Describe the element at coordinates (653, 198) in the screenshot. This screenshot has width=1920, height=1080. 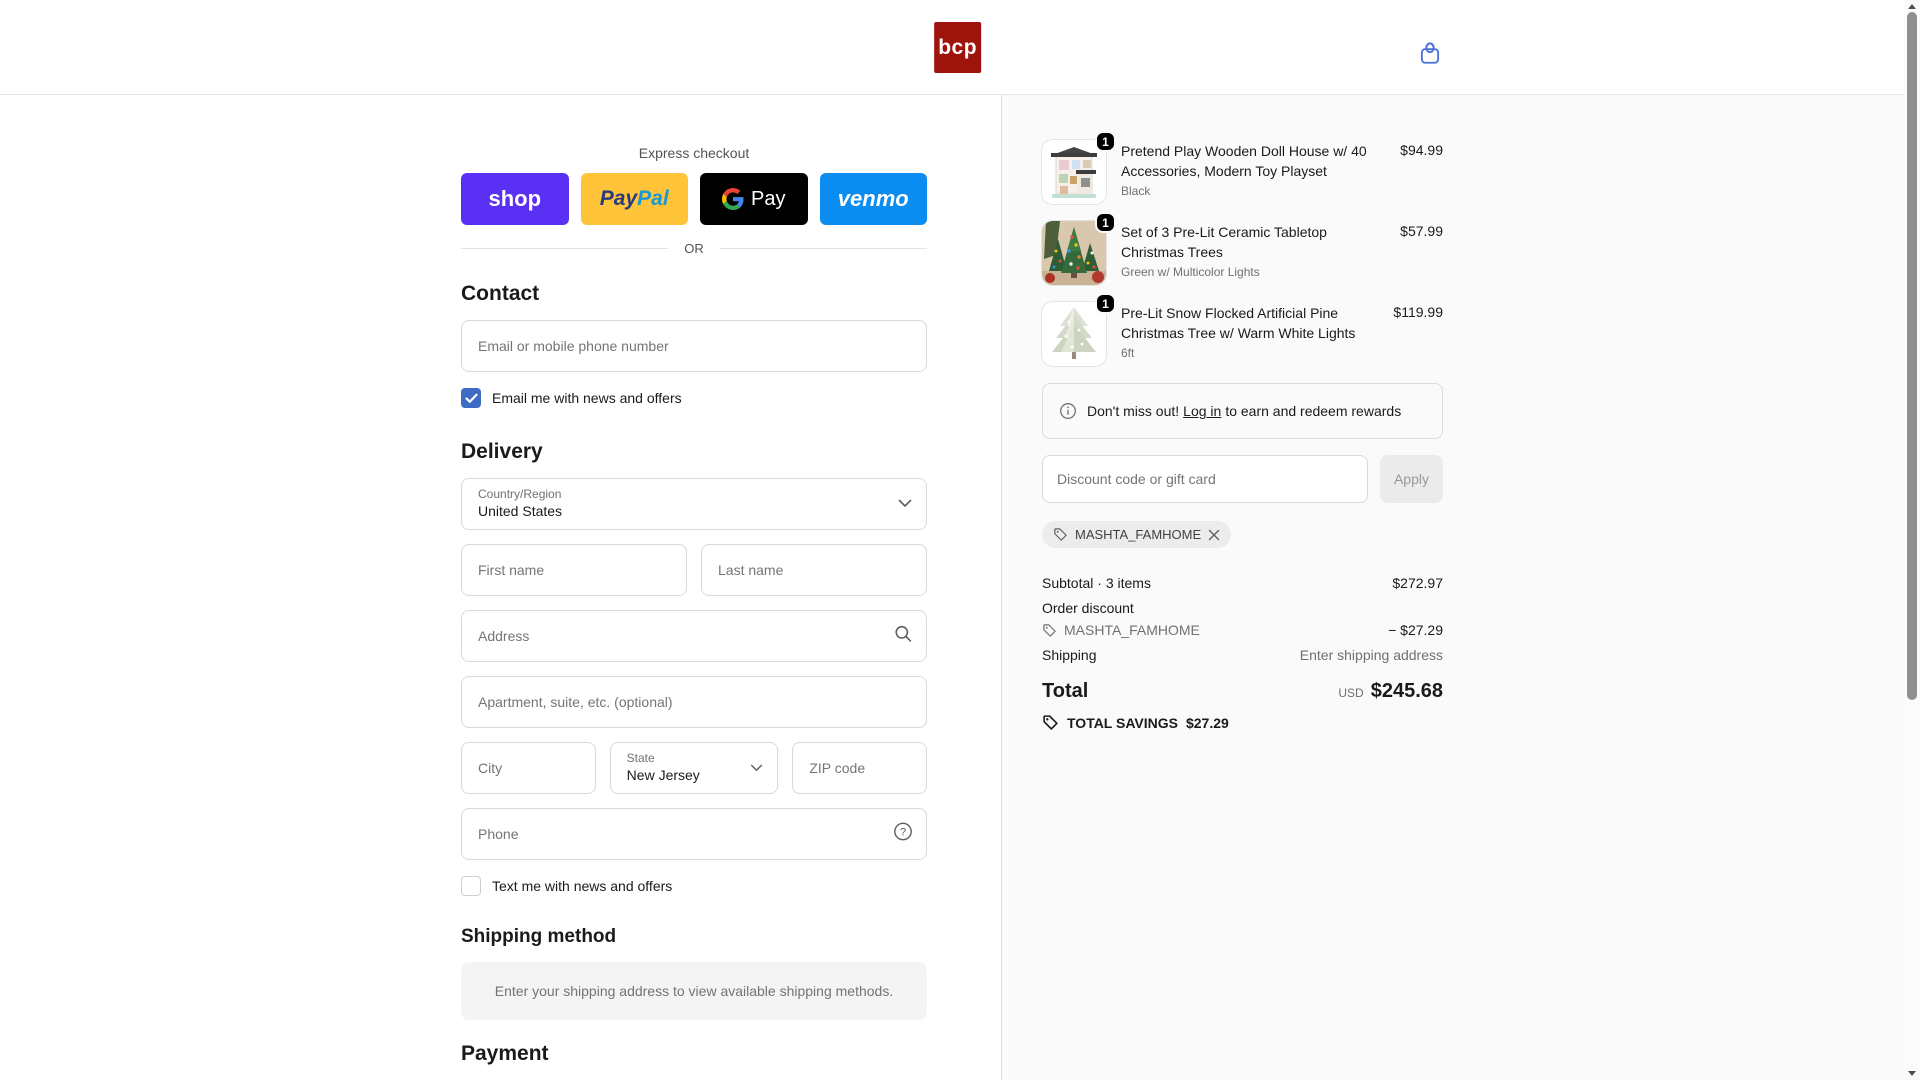
I see `paypal-wordmark-pal: Pal` at that location.